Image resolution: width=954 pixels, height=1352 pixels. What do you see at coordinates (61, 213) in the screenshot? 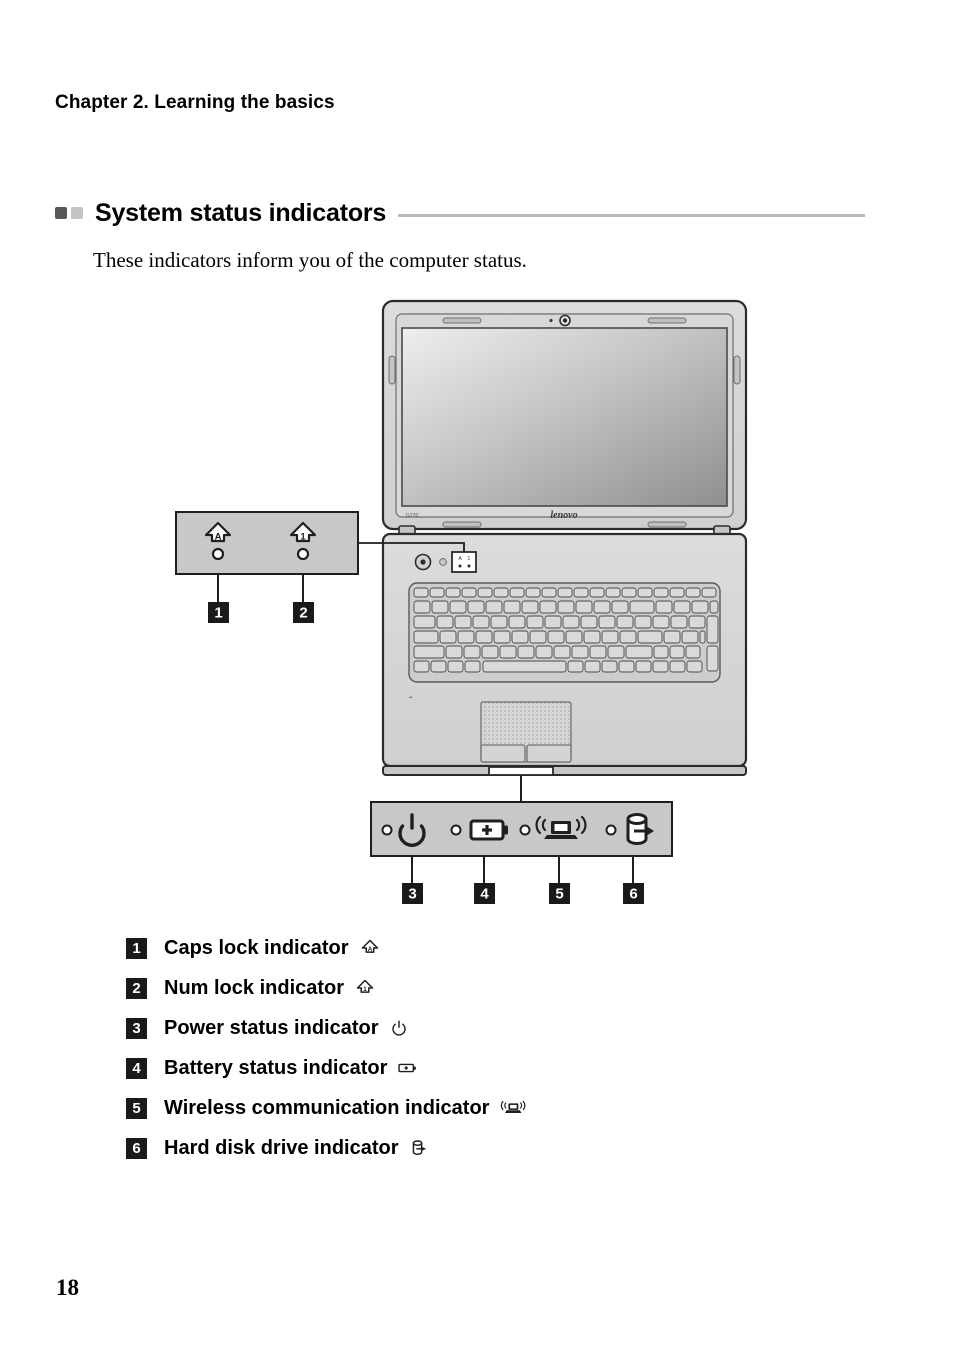
I see `bullet-square-dark-icon` at bounding box center [61, 213].